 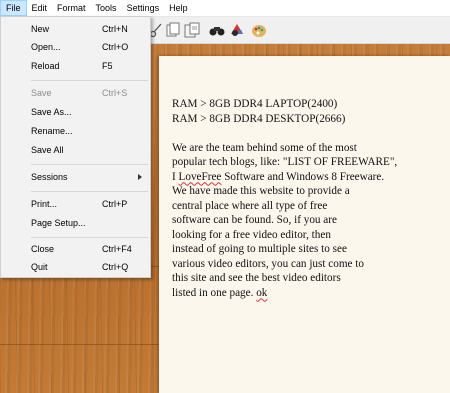 What do you see at coordinates (261, 191) in the screenshot?
I see `text-line: We have made this website to provide a` at bounding box center [261, 191].